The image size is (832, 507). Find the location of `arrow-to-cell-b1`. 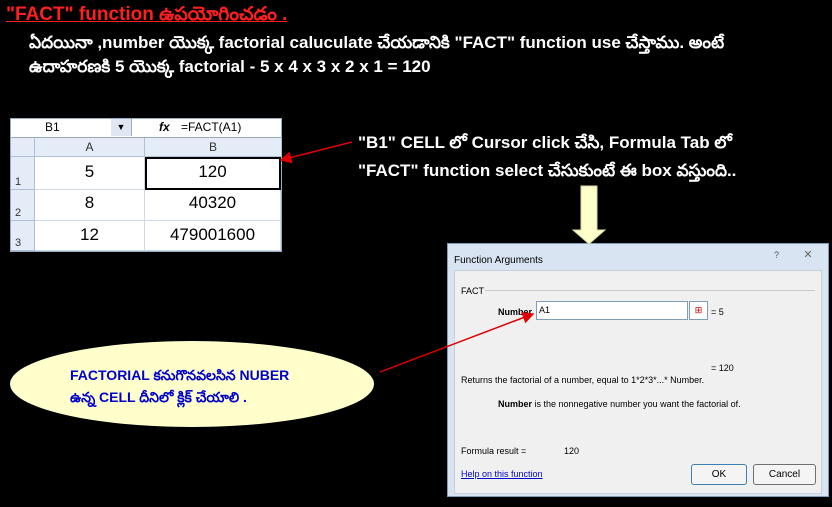

arrow-to-cell-b1 is located at coordinates (316, 152).